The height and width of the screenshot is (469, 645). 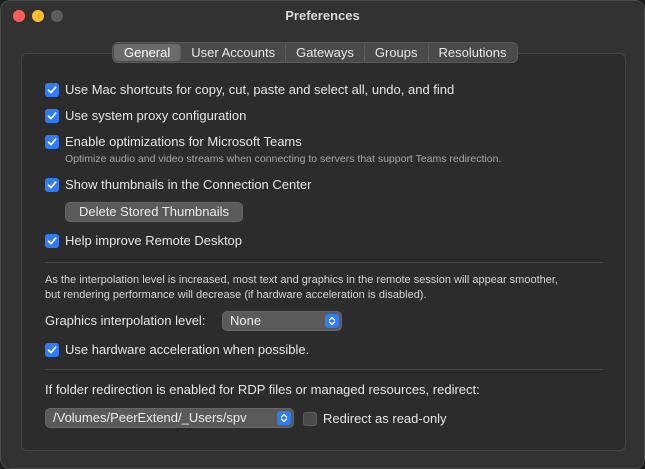 I want to click on teams-optimization-label: Enable optimizations for Microsoft Teams, so click(x=183, y=141).